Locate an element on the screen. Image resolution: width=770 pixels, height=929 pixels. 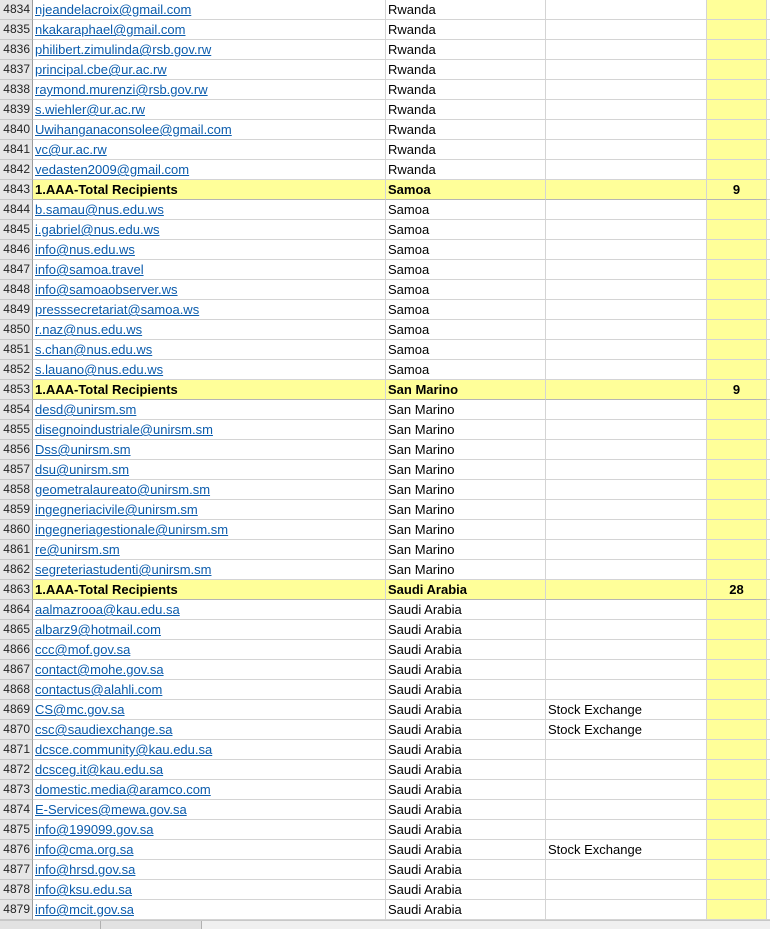
row-number: 4844 is located at coordinates (16, 210).